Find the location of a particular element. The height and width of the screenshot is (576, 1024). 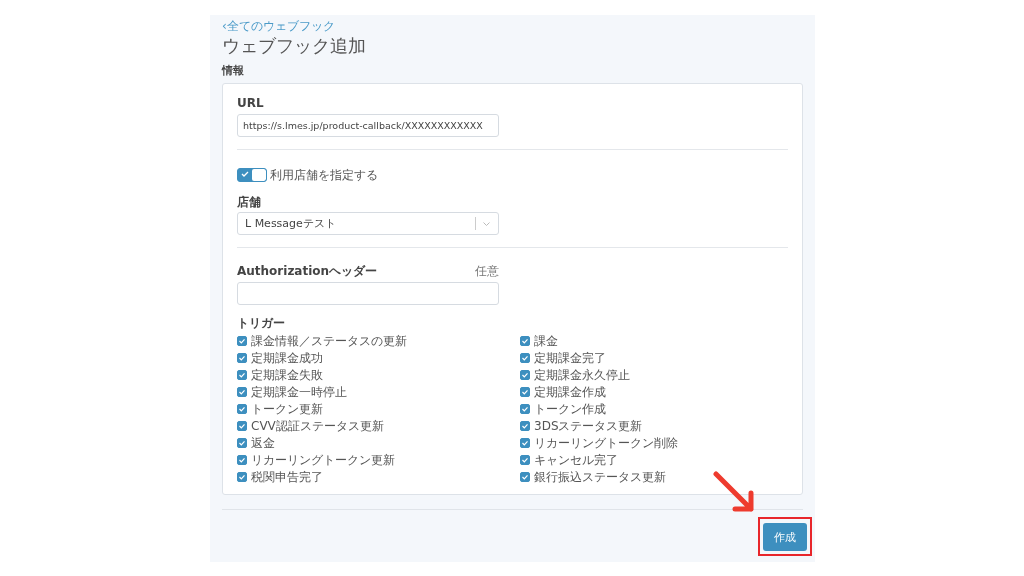

checkbox-label: キャンセル完了 is located at coordinates (576, 459).